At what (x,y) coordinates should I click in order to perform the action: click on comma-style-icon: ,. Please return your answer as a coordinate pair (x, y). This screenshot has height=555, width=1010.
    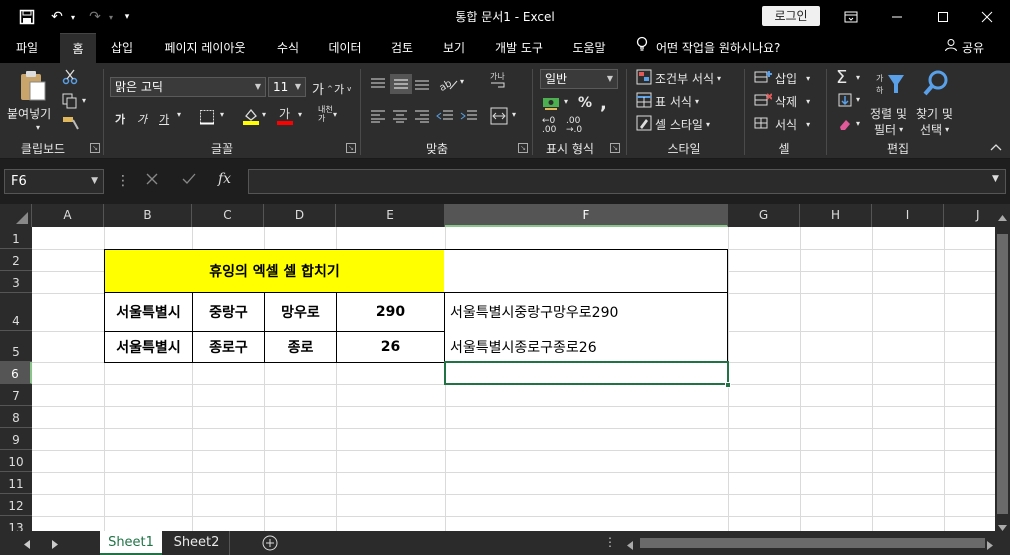
    Looking at the image, I should click on (603, 103).